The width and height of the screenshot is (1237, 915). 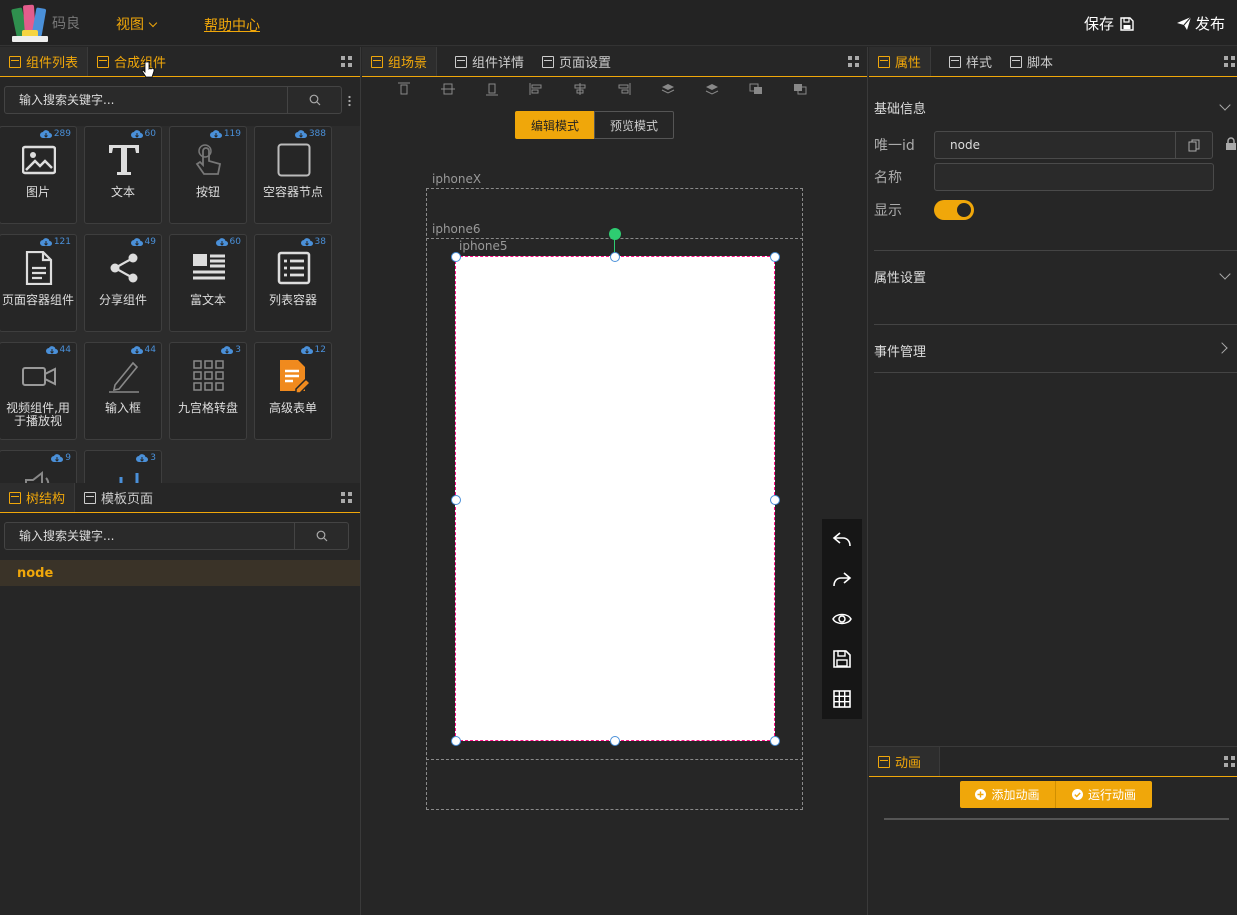 I want to click on tree-search-input, so click(x=149, y=536).